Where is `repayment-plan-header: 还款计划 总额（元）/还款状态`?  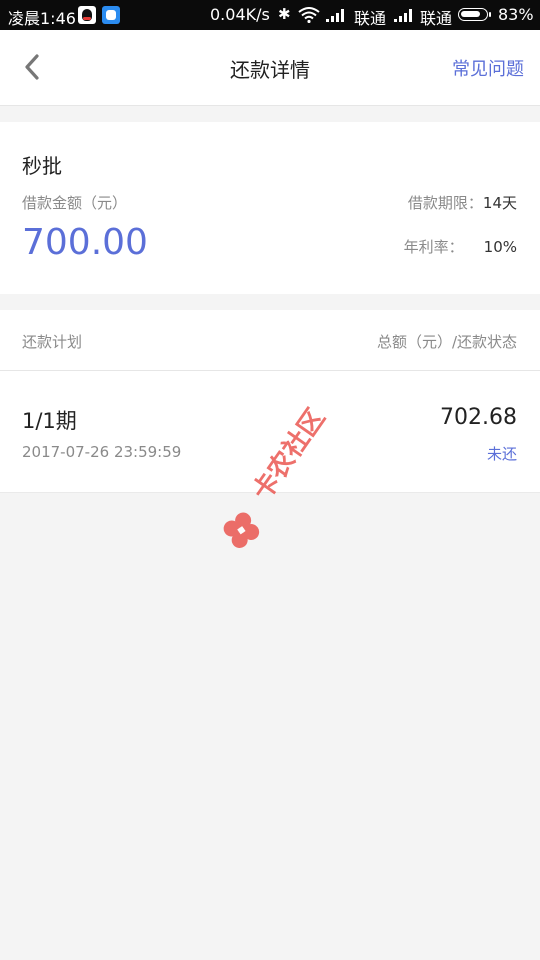 repayment-plan-header: 还款计划 总额（元）/还款状态 is located at coordinates (270, 340).